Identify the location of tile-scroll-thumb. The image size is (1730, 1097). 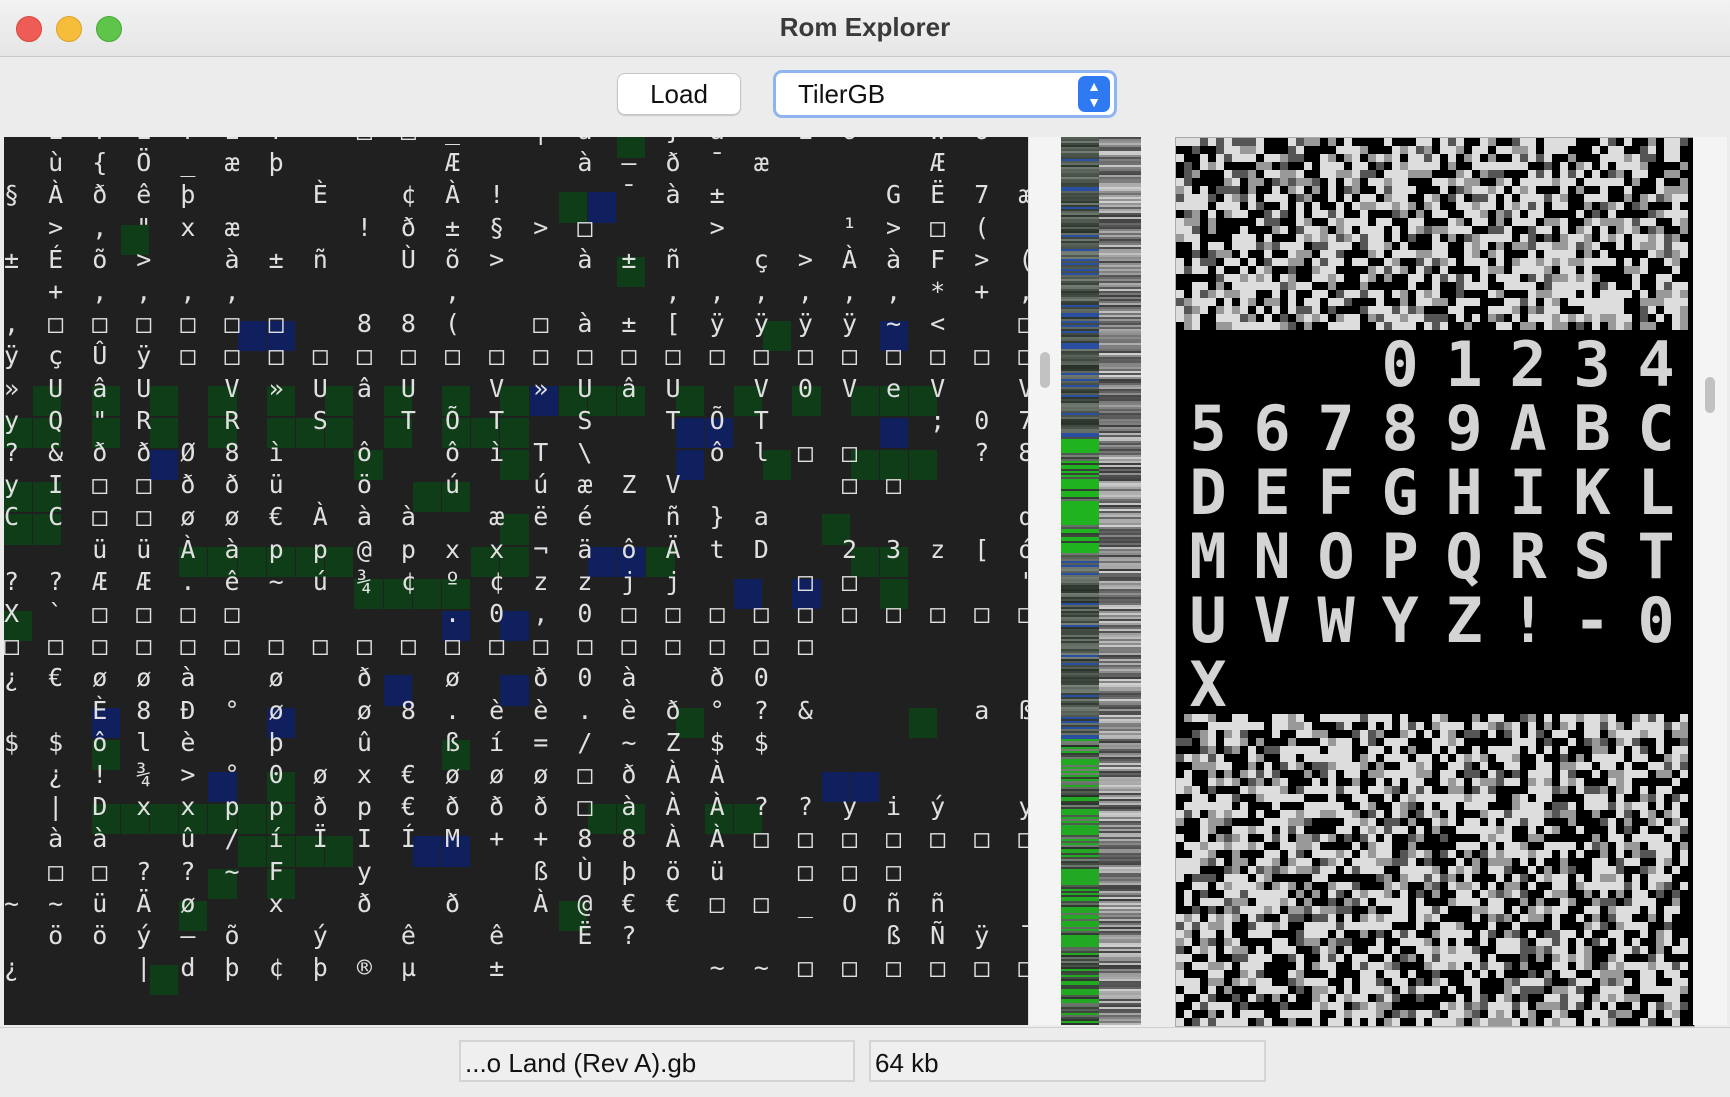
(1710, 395).